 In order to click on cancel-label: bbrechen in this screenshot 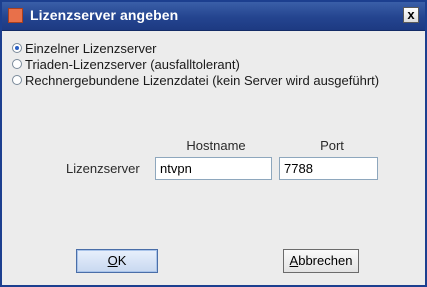, I will do `click(325, 260)`.